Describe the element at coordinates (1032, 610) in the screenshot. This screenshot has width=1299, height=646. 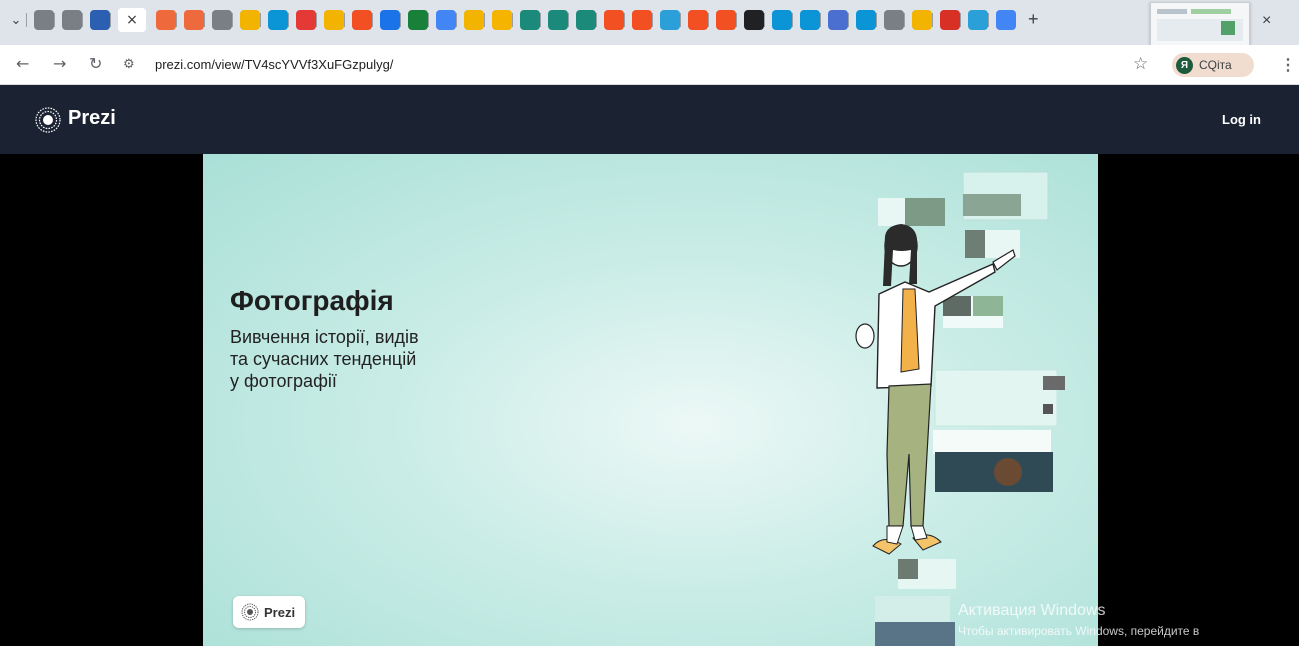
I see `watermark-title: Активация Windows` at that location.